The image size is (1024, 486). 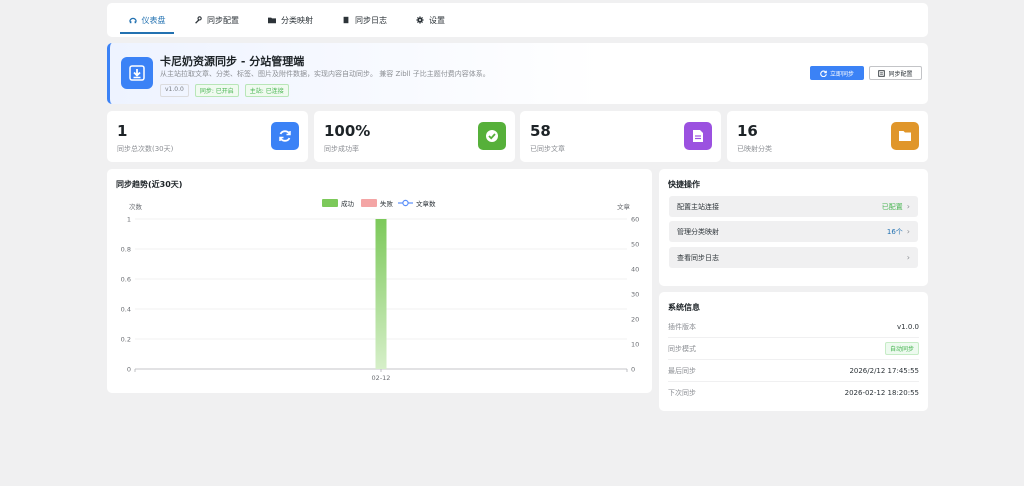 What do you see at coordinates (635, 270) in the screenshot?
I see `y2-tick-label: 40` at bounding box center [635, 270].